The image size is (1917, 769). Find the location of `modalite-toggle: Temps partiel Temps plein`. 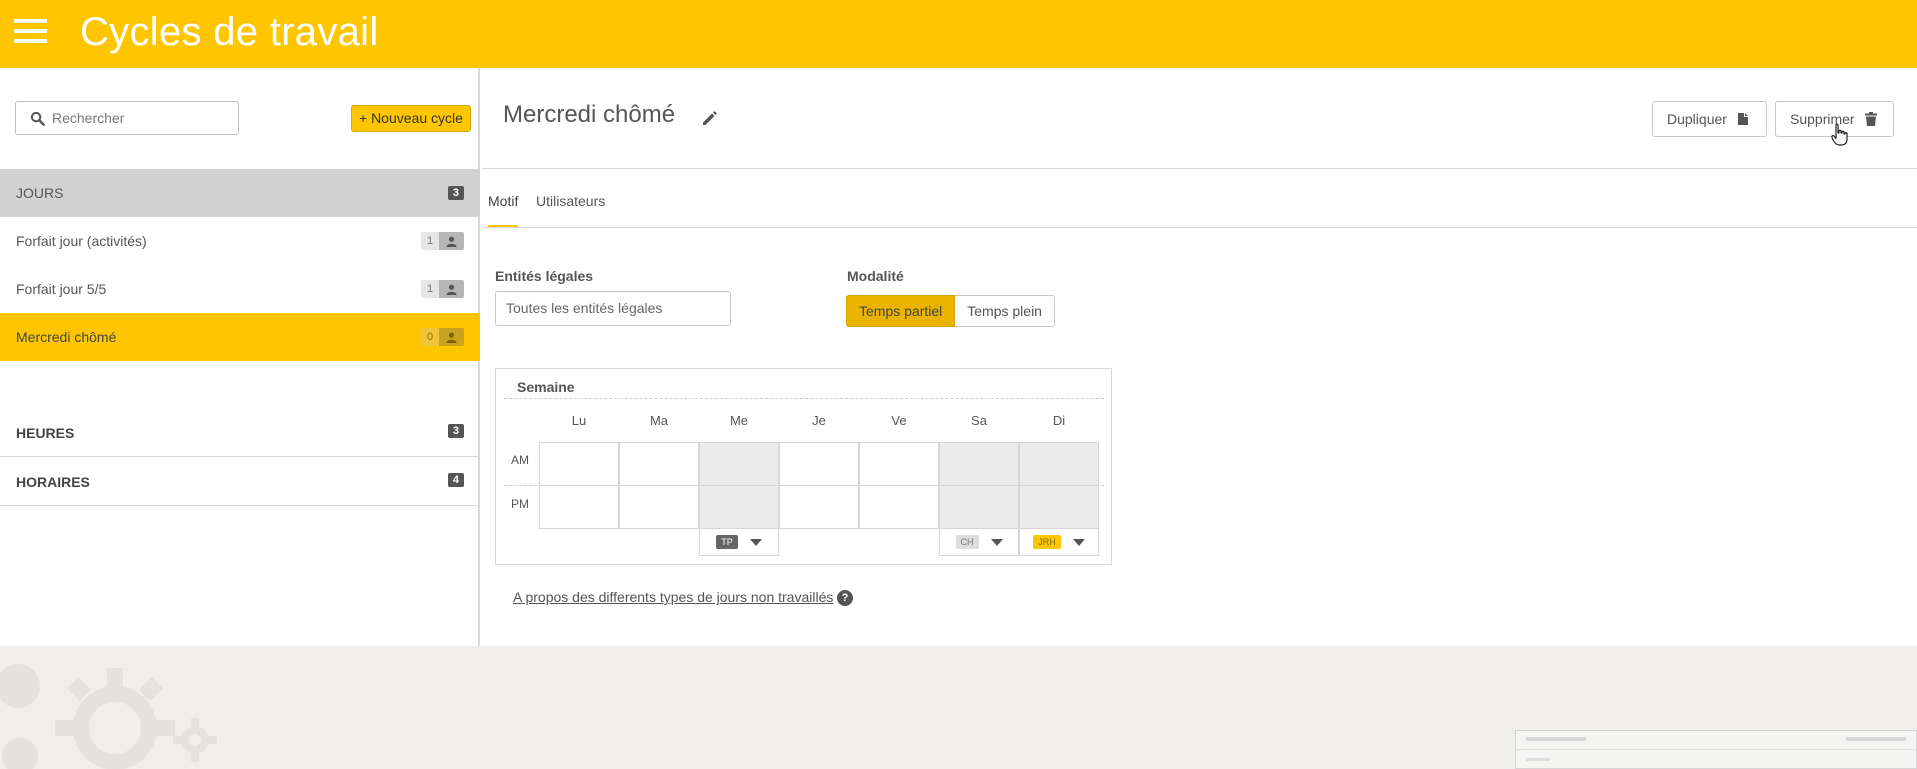

modalite-toggle: Temps partiel Temps plein is located at coordinates (950, 311).